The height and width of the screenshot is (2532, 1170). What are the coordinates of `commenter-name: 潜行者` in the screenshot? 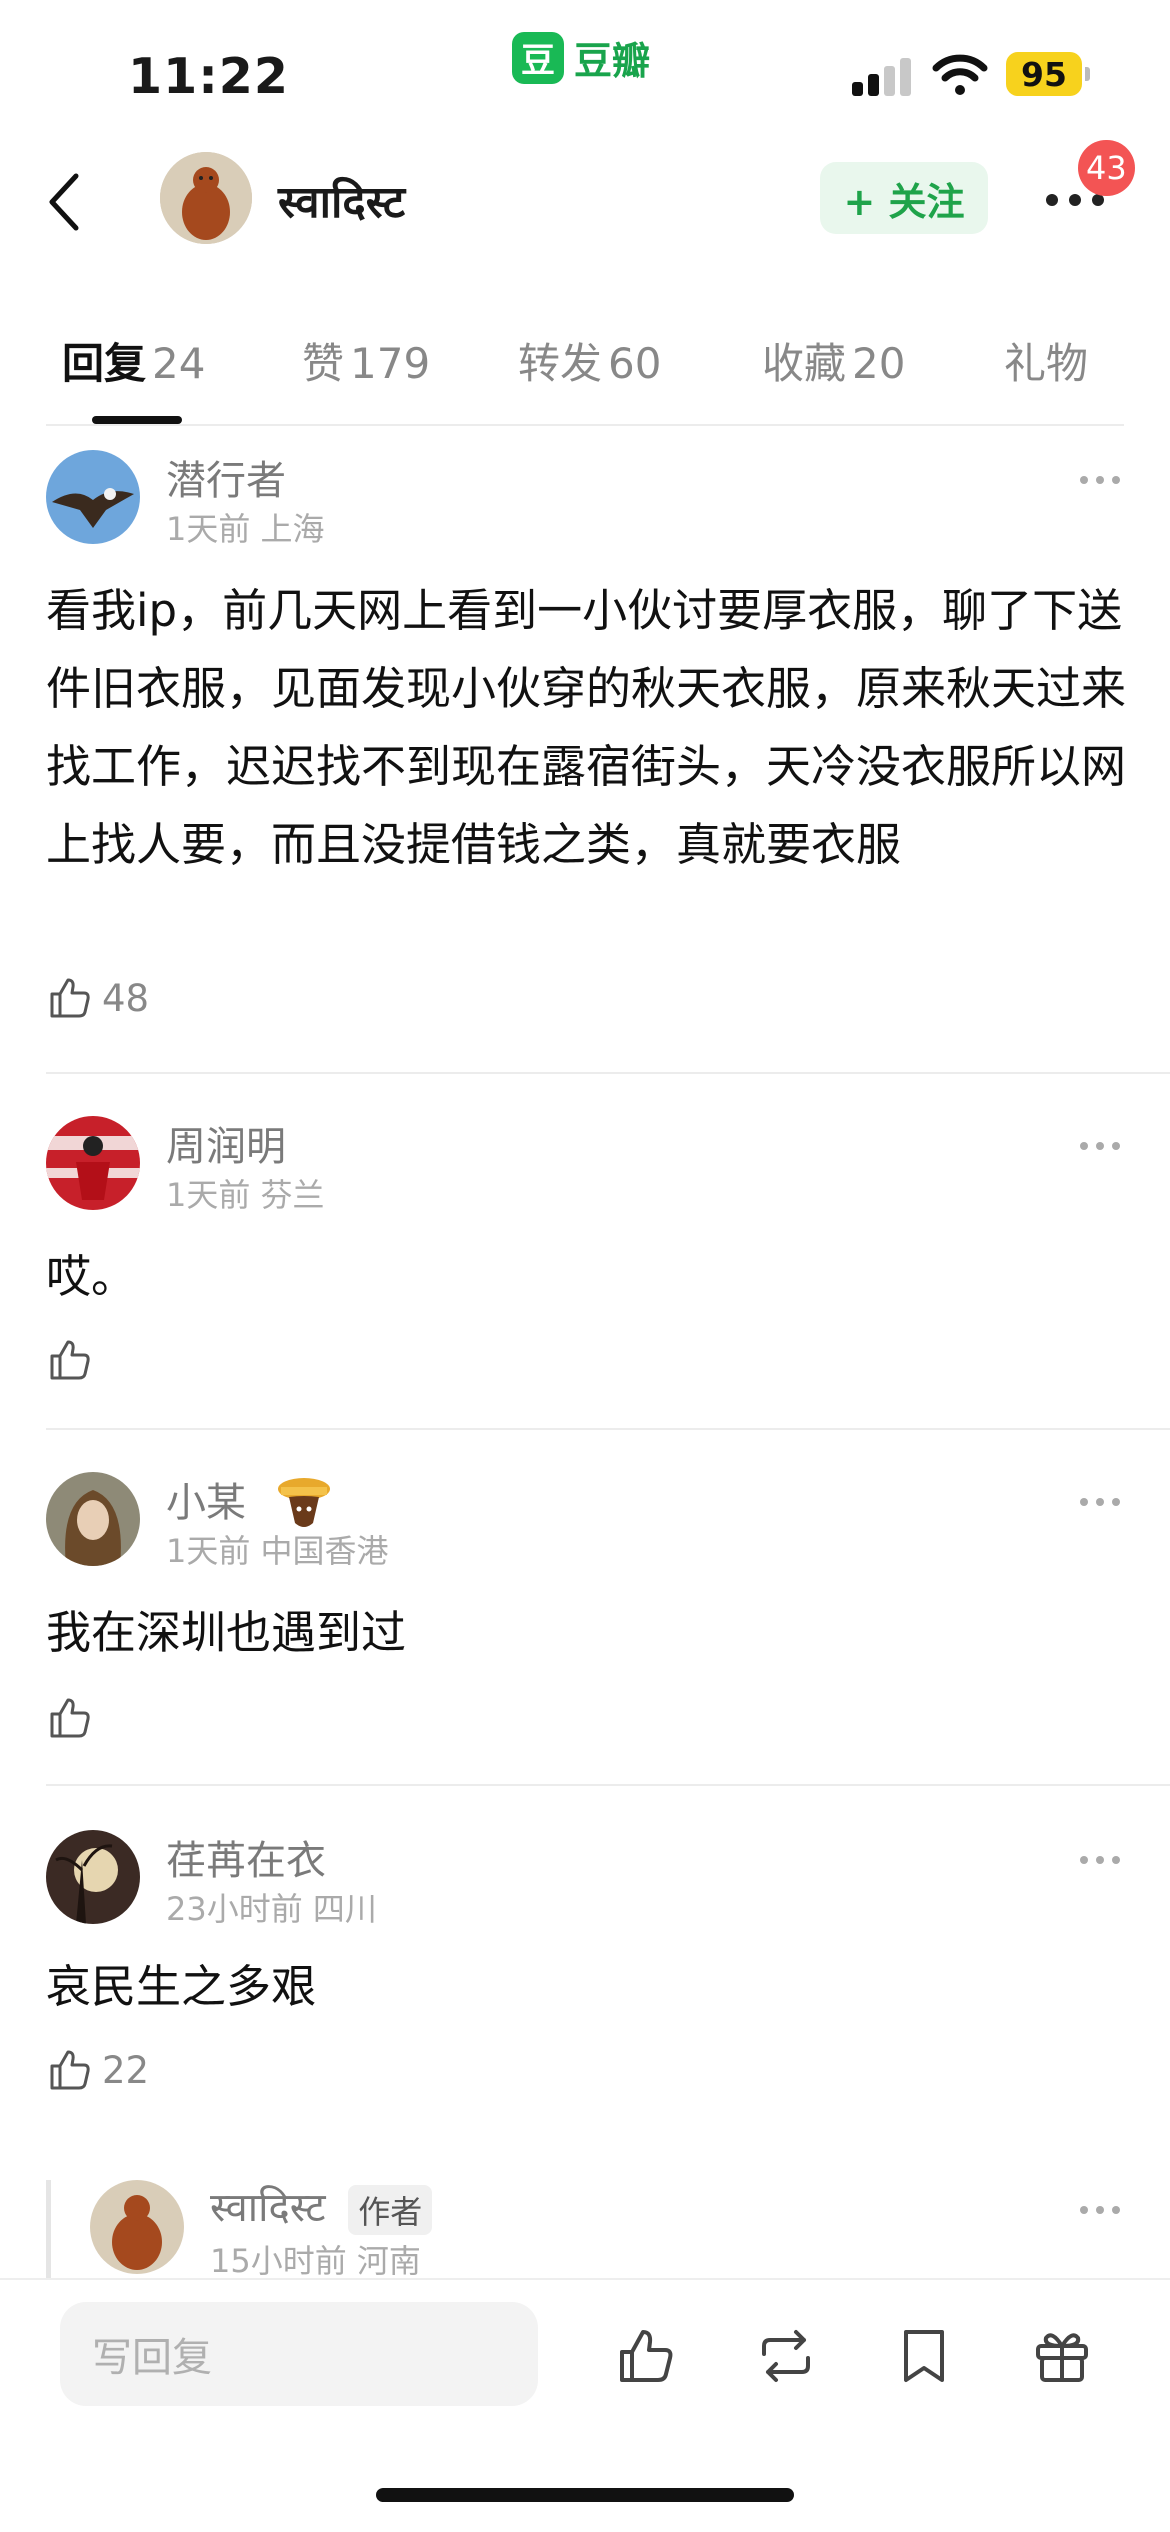 It's located at (226, 477).